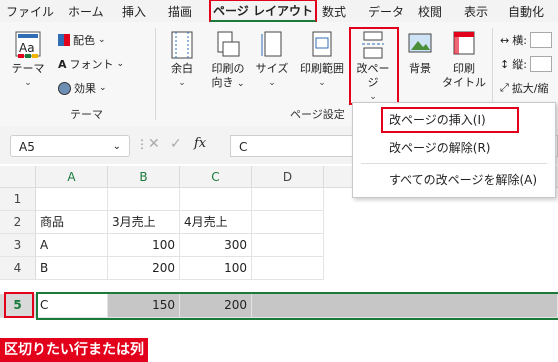  What do you see at coordinates (74, 350) in the screenshot?
I see `caption-label: 区切りたい行または列` at bounding box center [74, 350].